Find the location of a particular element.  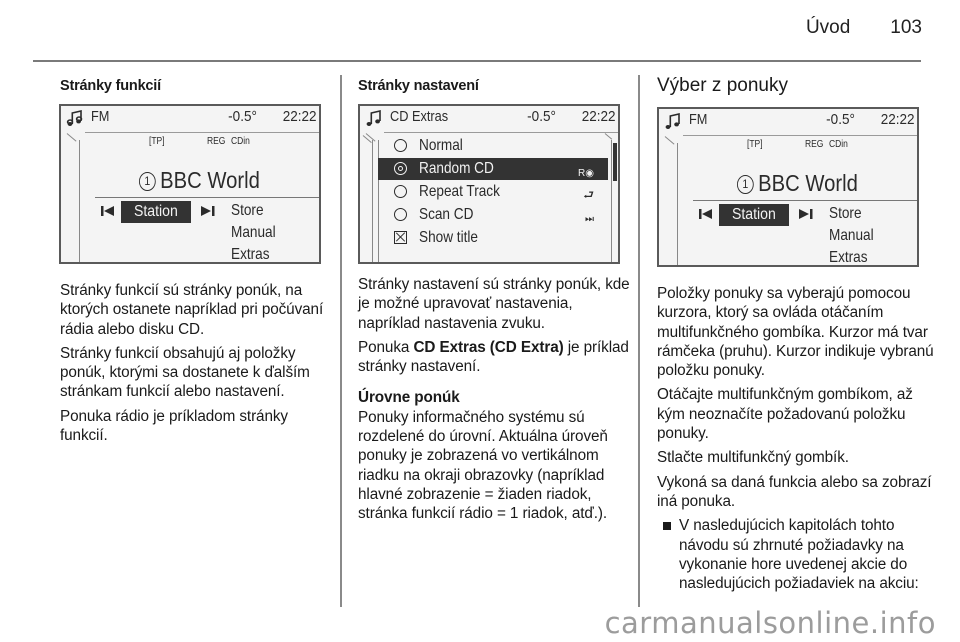

option-scan-cd: Scan CD ⏭ is located at coordinates (497, 215).